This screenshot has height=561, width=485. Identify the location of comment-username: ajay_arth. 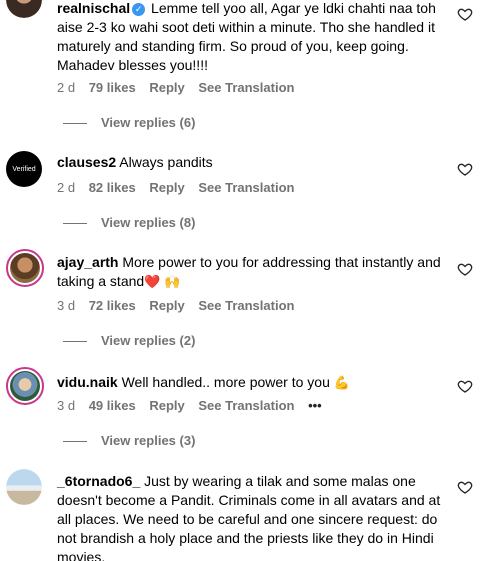
(87, 262).